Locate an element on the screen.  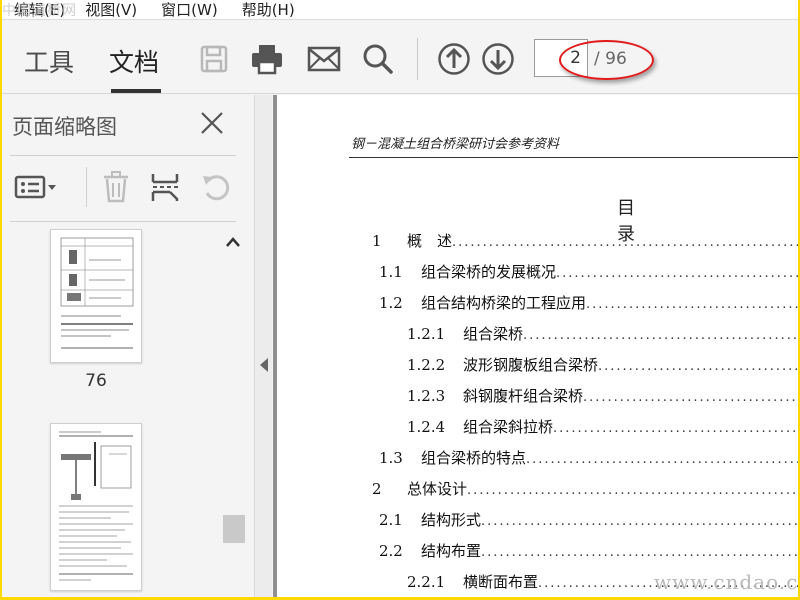
panel-title: 页面缩略图 is located at coordinates (64, 127).